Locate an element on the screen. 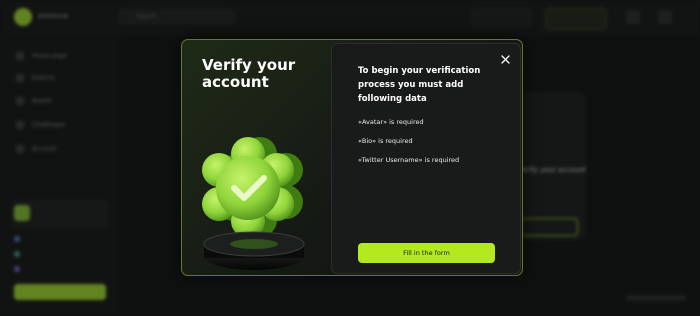 The width and height of the screenshot is (700, 316). modal-title: Verify your account is located at coordinates (249, 73).